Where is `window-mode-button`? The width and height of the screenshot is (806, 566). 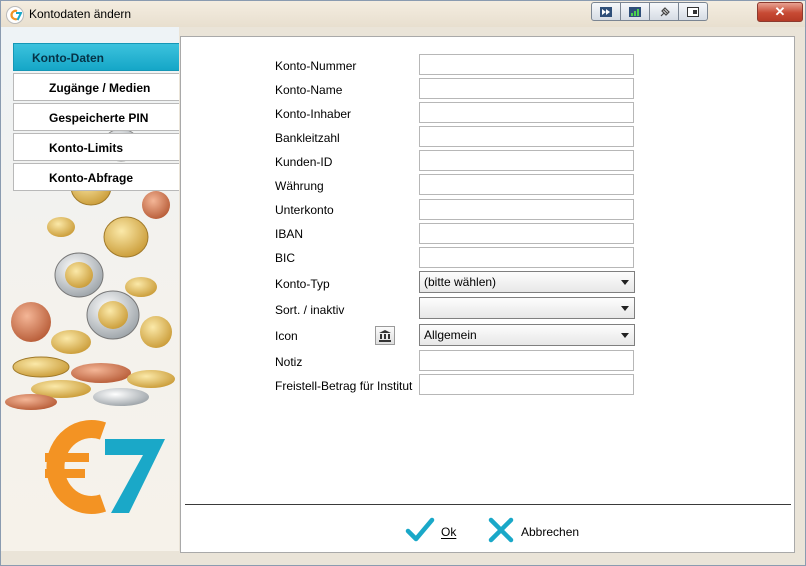 window-mode-button is located at coordinates (693, 11).